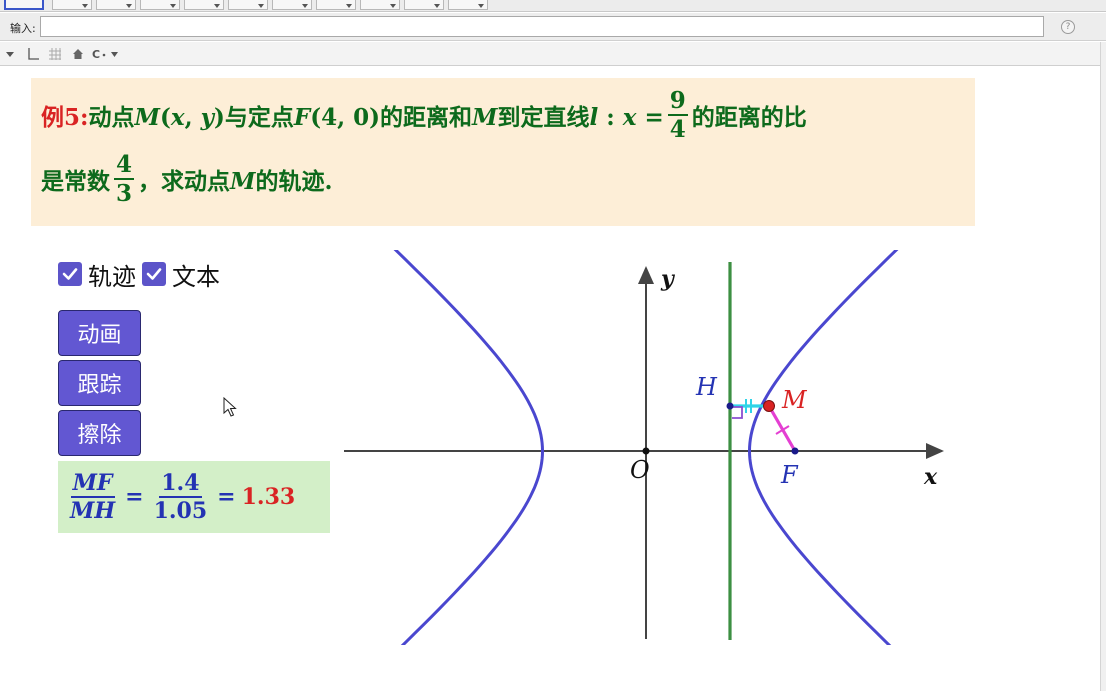  Describe the element at coordinates (553, 54) in the screenshot. I see `graphics-view-bar: C` at that location.